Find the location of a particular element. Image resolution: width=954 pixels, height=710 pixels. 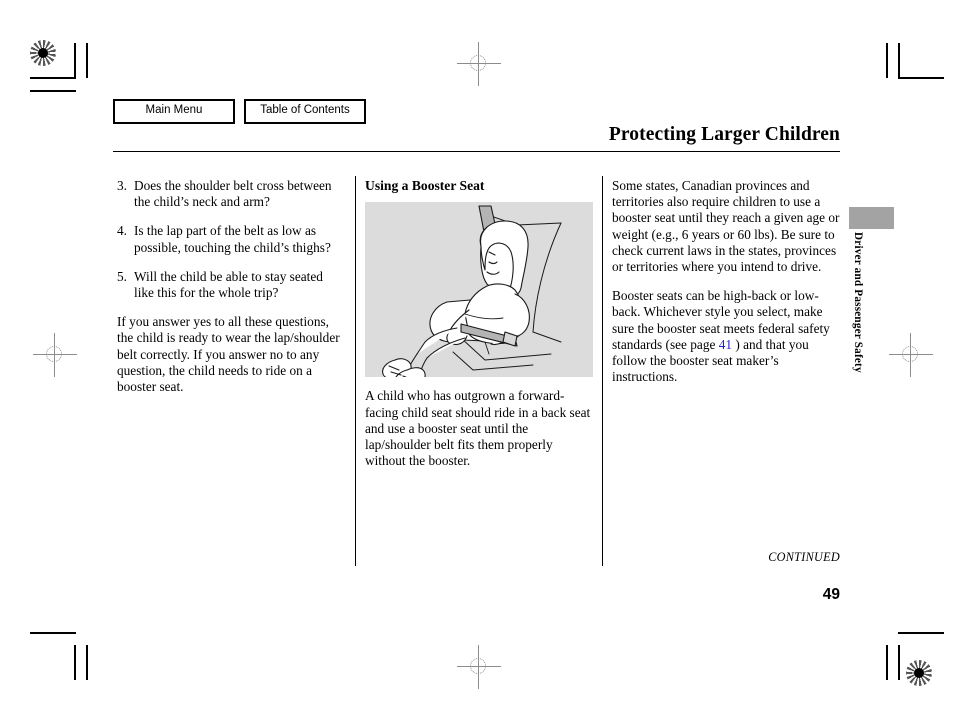

page-number: 49 is located at coordinates (831, 594).